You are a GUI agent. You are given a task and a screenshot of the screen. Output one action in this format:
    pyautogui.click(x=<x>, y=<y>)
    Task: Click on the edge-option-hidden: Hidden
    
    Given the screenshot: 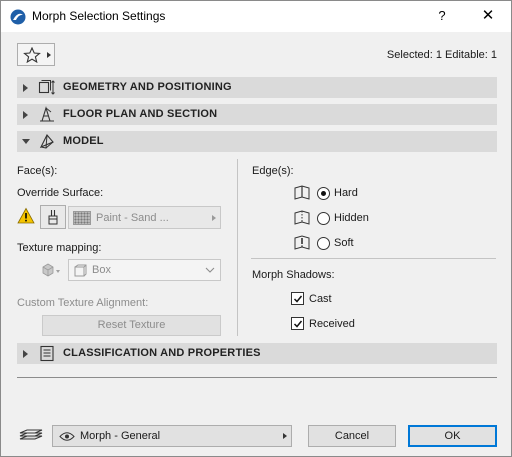 What is the action you would take?
    pyautogui.click(x=343, y=218)
    